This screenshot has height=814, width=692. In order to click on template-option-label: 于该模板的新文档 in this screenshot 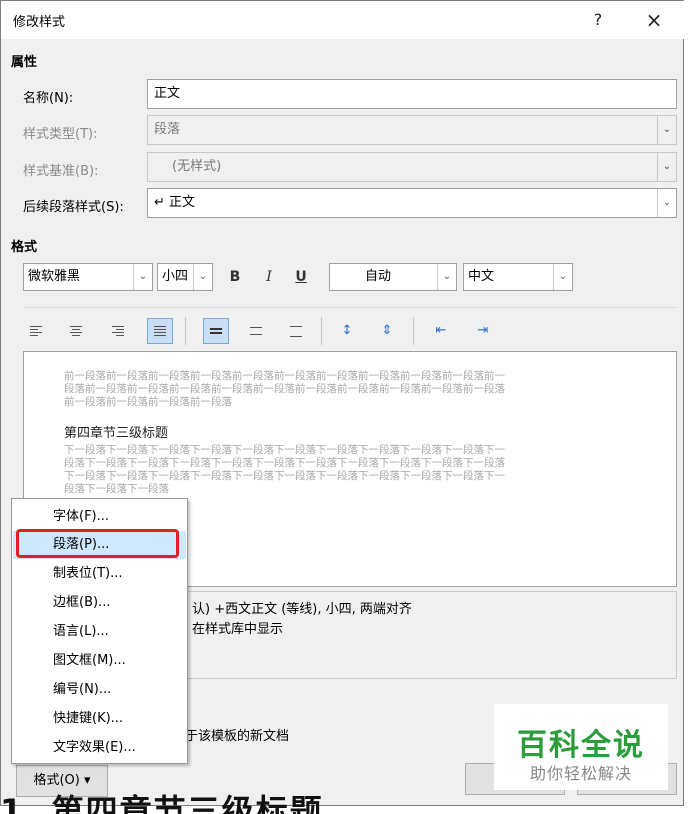, I will do `click(237, 736)`.